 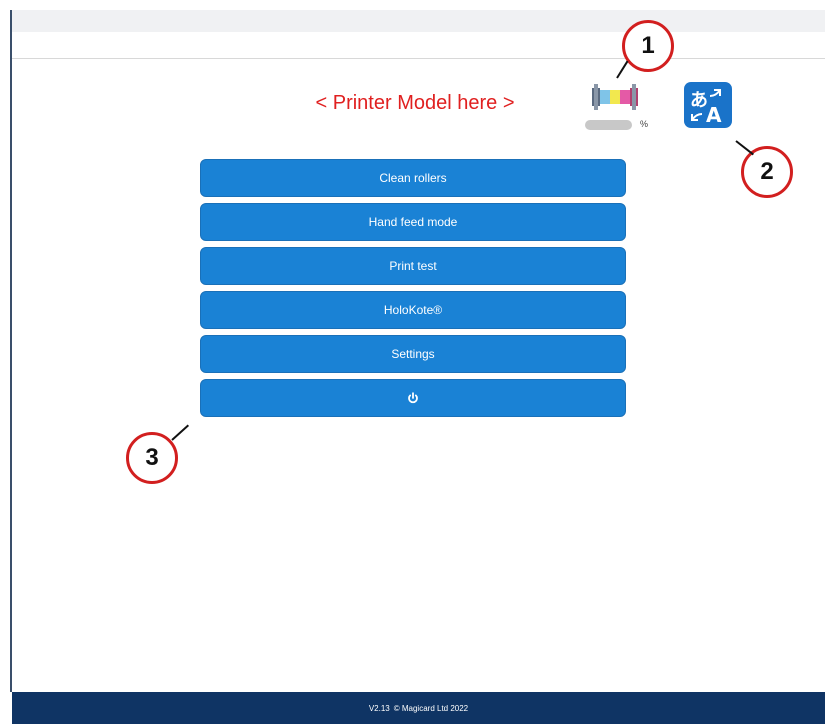 I want to click on callout-3: 3, so click(x=152, y=458).